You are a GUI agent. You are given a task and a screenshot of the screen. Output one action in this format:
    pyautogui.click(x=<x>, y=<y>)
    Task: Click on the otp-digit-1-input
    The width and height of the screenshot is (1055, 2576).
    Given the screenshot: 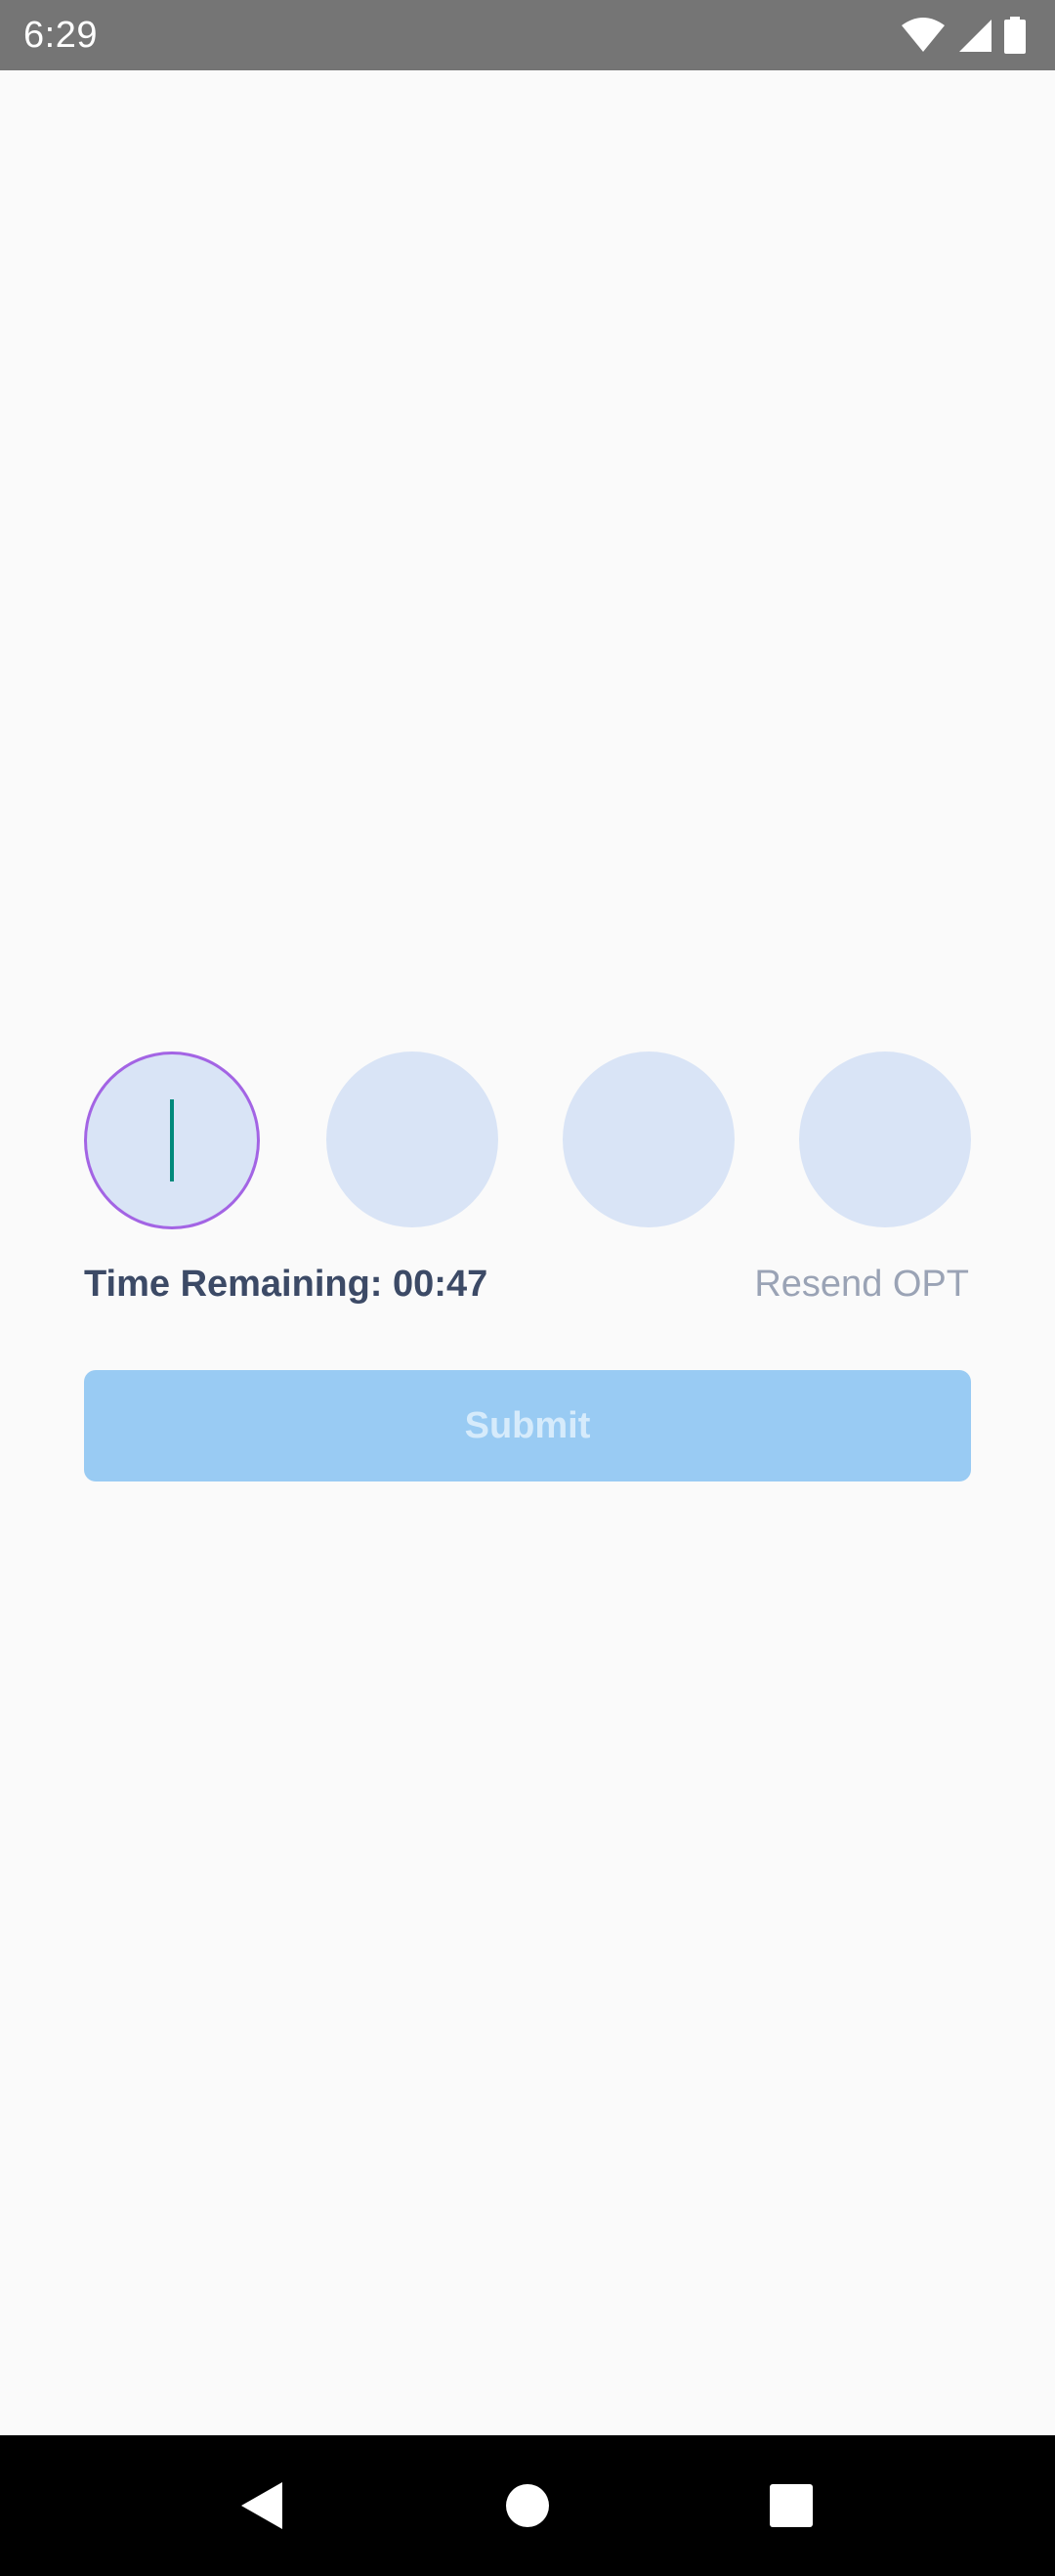 What is the action you would take?
    pyautogui.click(x=172, y=1140)
    